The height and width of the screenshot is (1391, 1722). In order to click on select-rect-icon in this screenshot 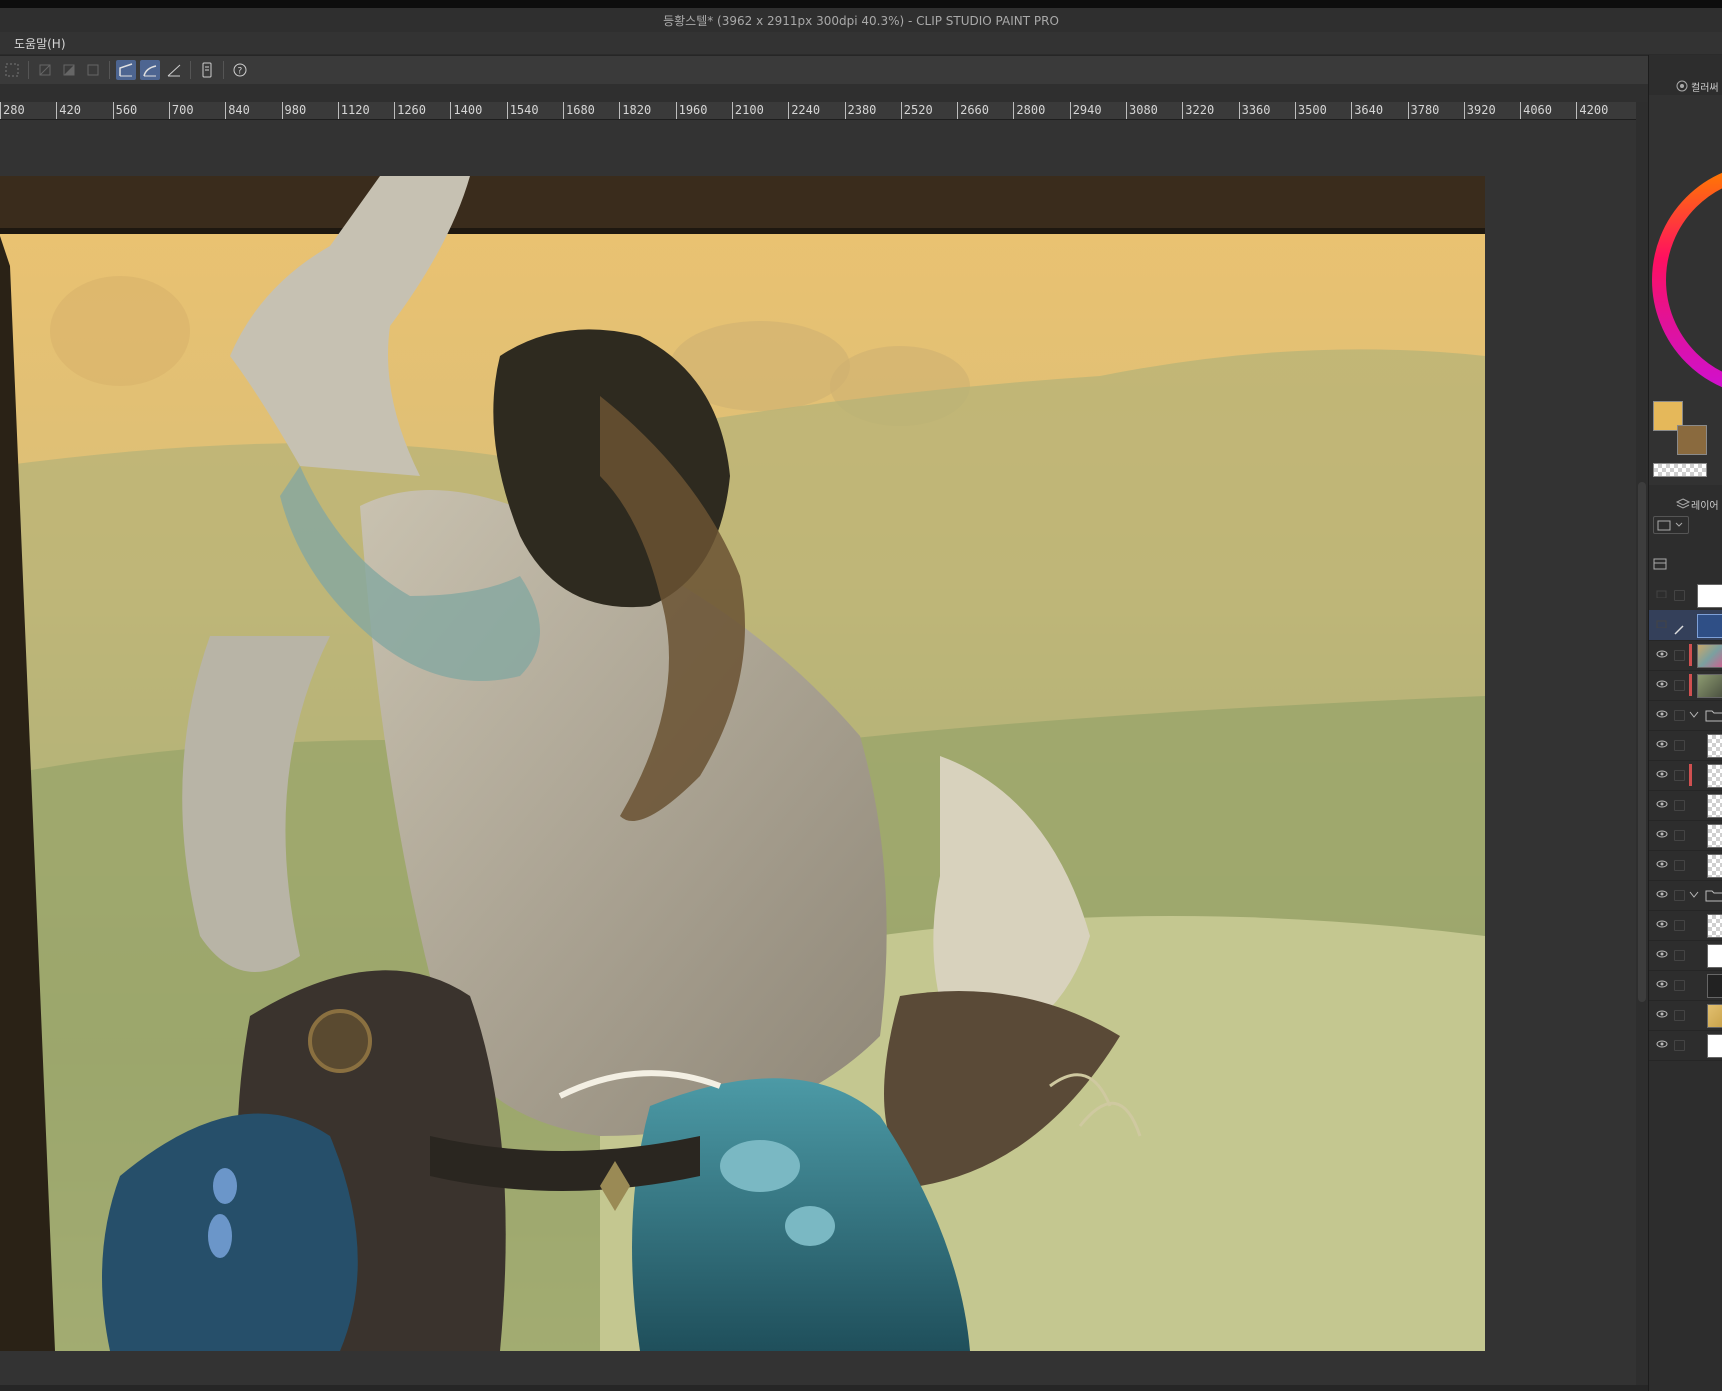, I will do `click(12, 70)`.